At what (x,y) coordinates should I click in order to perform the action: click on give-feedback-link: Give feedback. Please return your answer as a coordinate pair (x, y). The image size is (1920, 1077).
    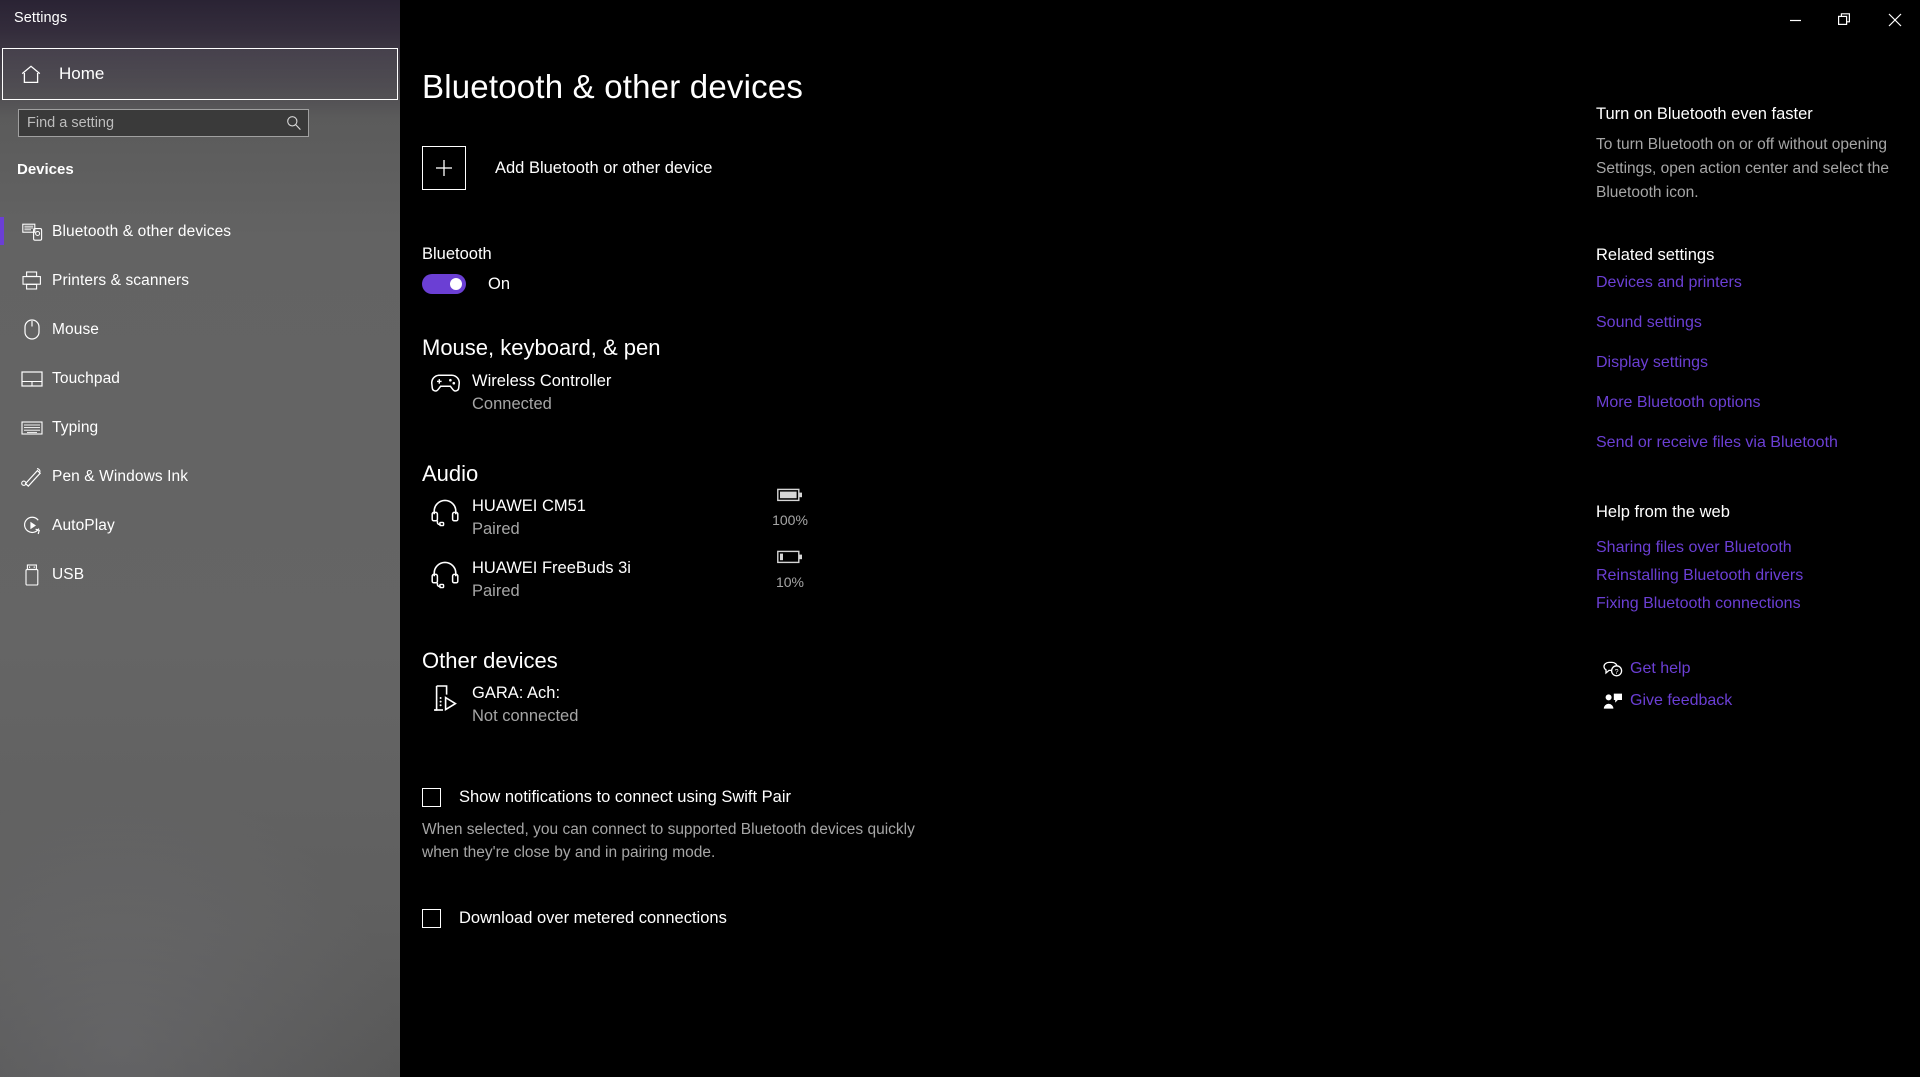
    Looking at the image, I should click on (1664, 701).